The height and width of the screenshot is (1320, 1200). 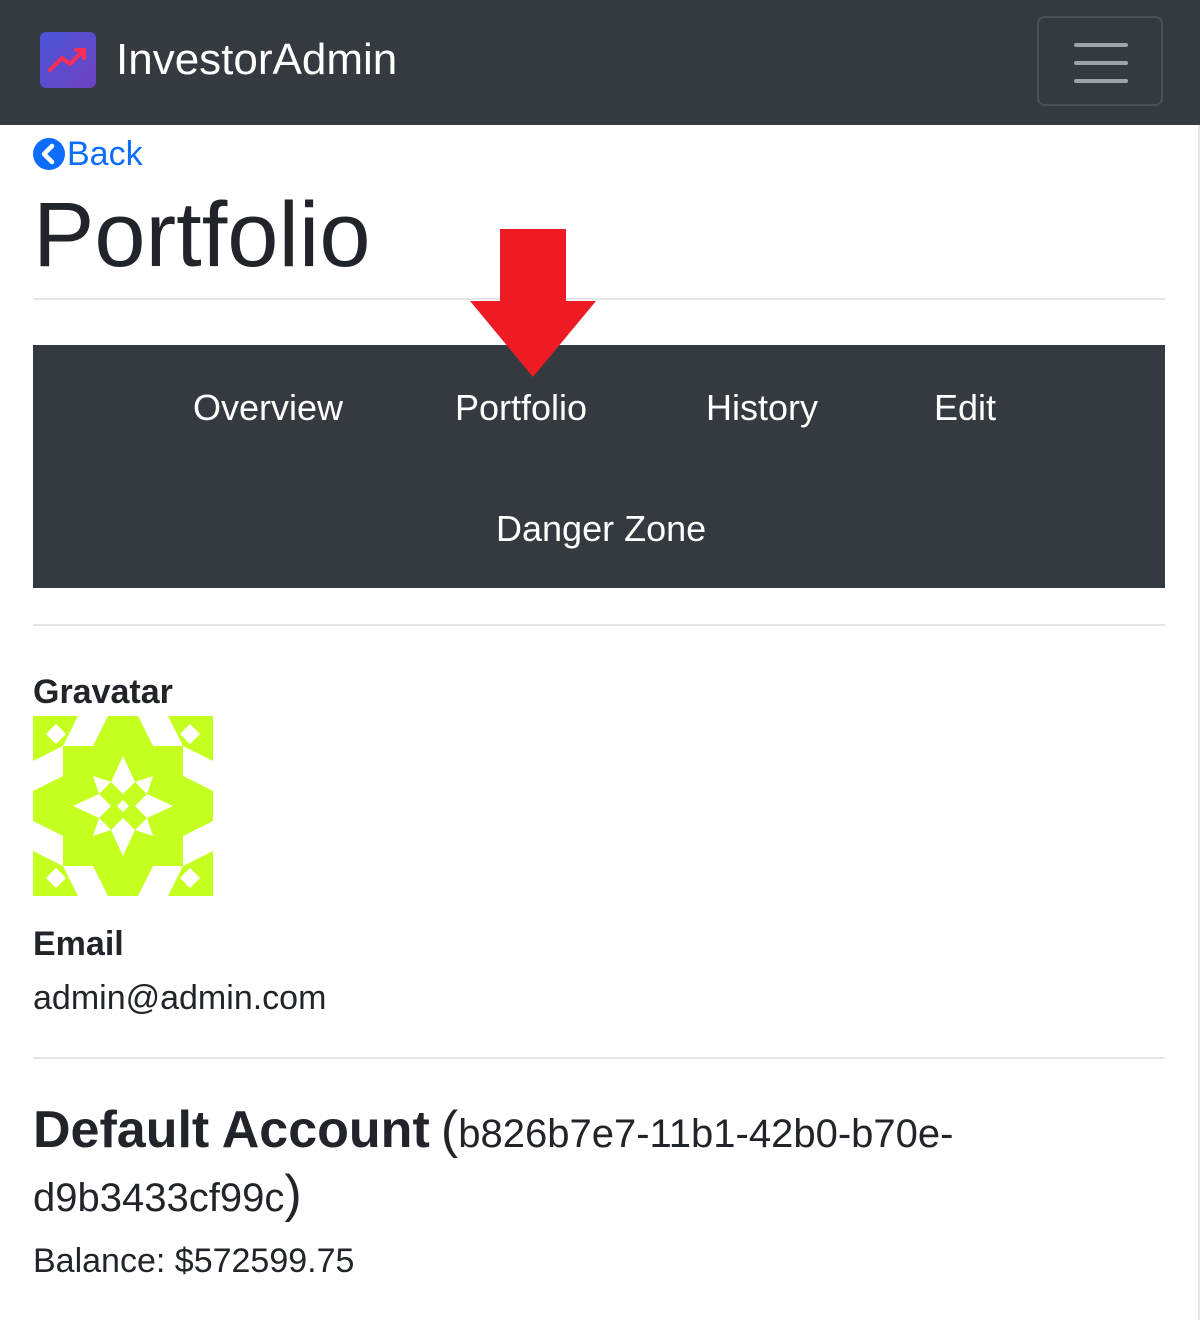 What do you see at coordinates (449, 1130) in the screenshot?
I see `account-id-open-paren: (` at bounding box center [449, 1130].